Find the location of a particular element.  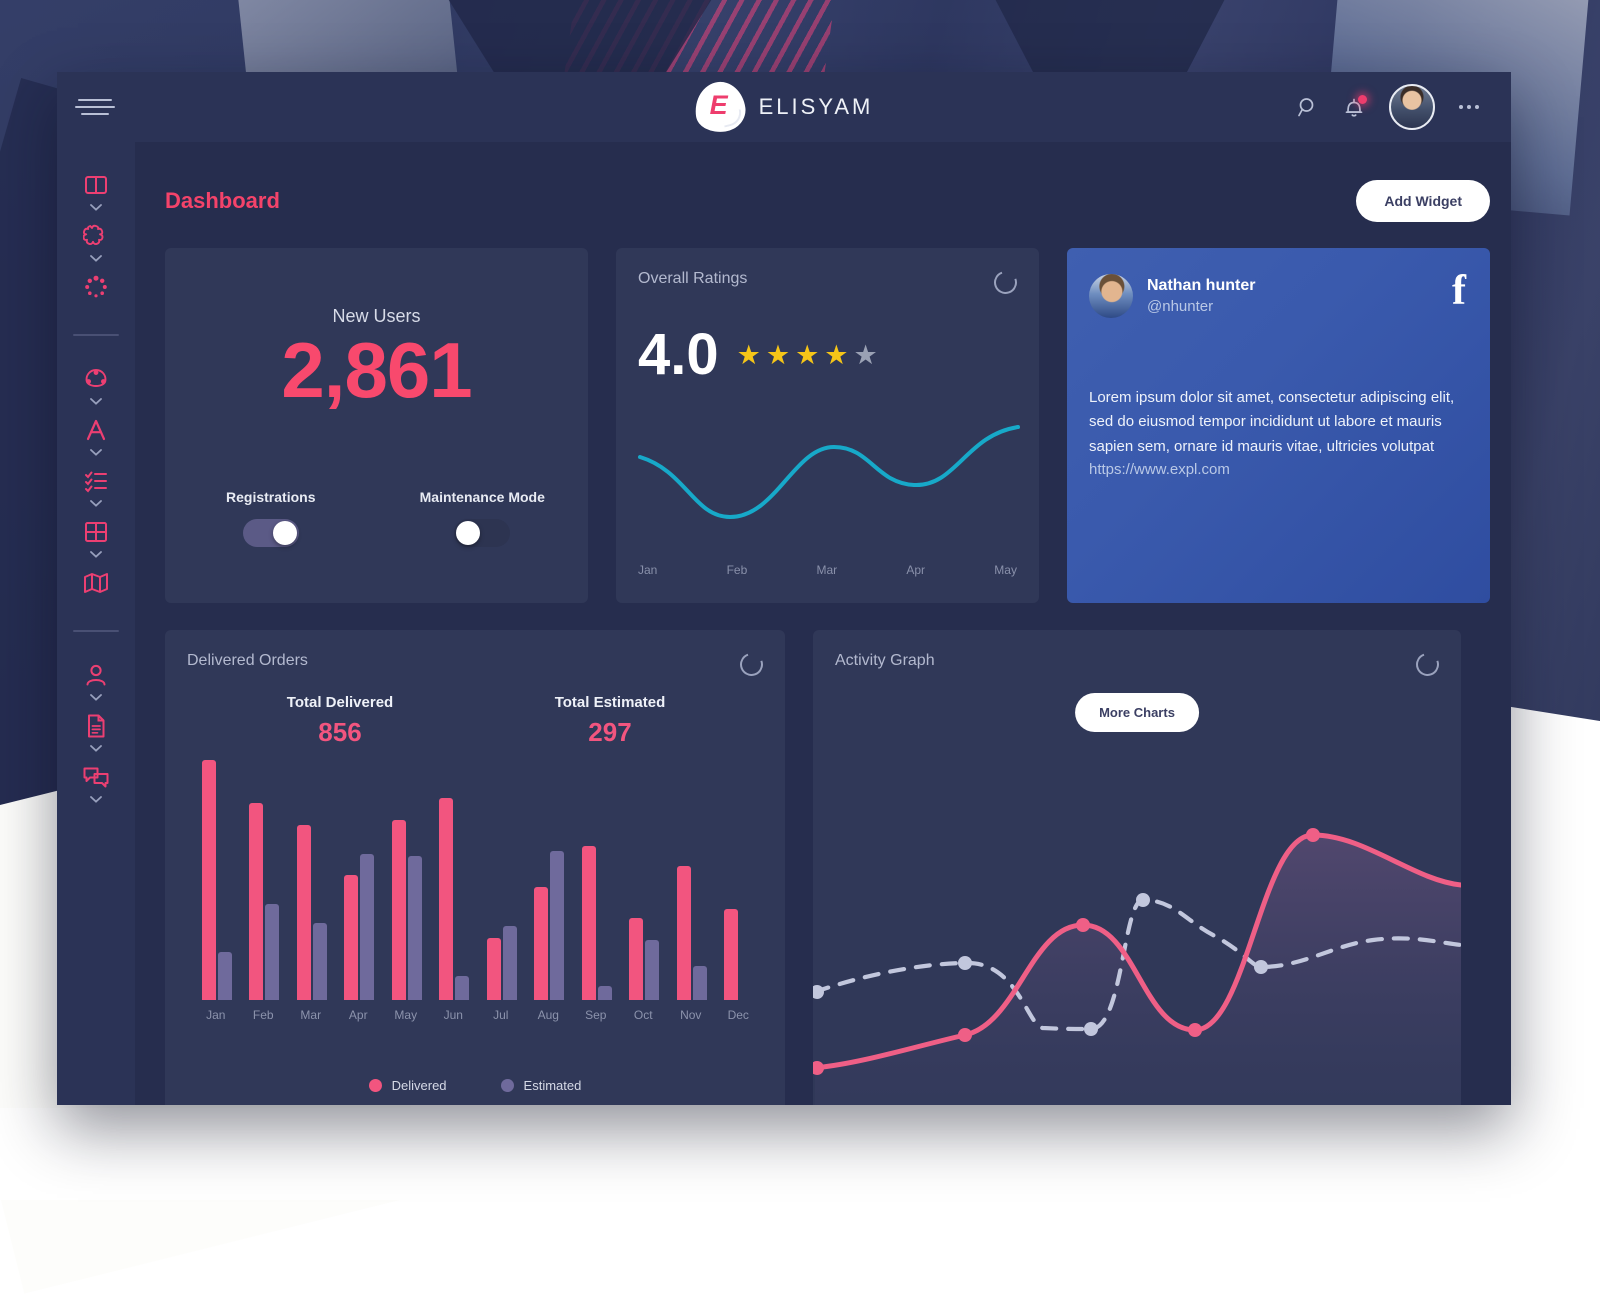

legend-swatch is located at coordinates (375, 1085).